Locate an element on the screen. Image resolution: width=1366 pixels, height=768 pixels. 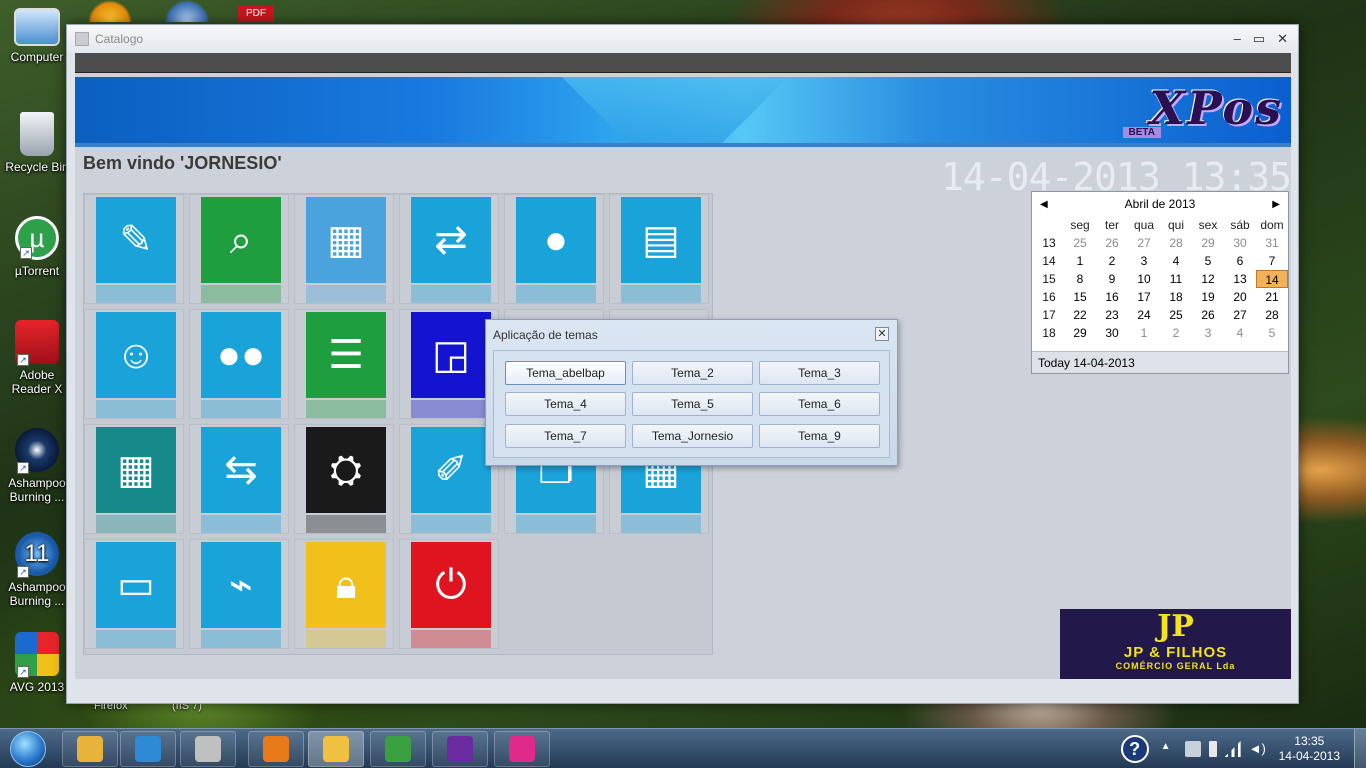
theme-dialog-close-button: ✕ is located at coordinates (882, 334).